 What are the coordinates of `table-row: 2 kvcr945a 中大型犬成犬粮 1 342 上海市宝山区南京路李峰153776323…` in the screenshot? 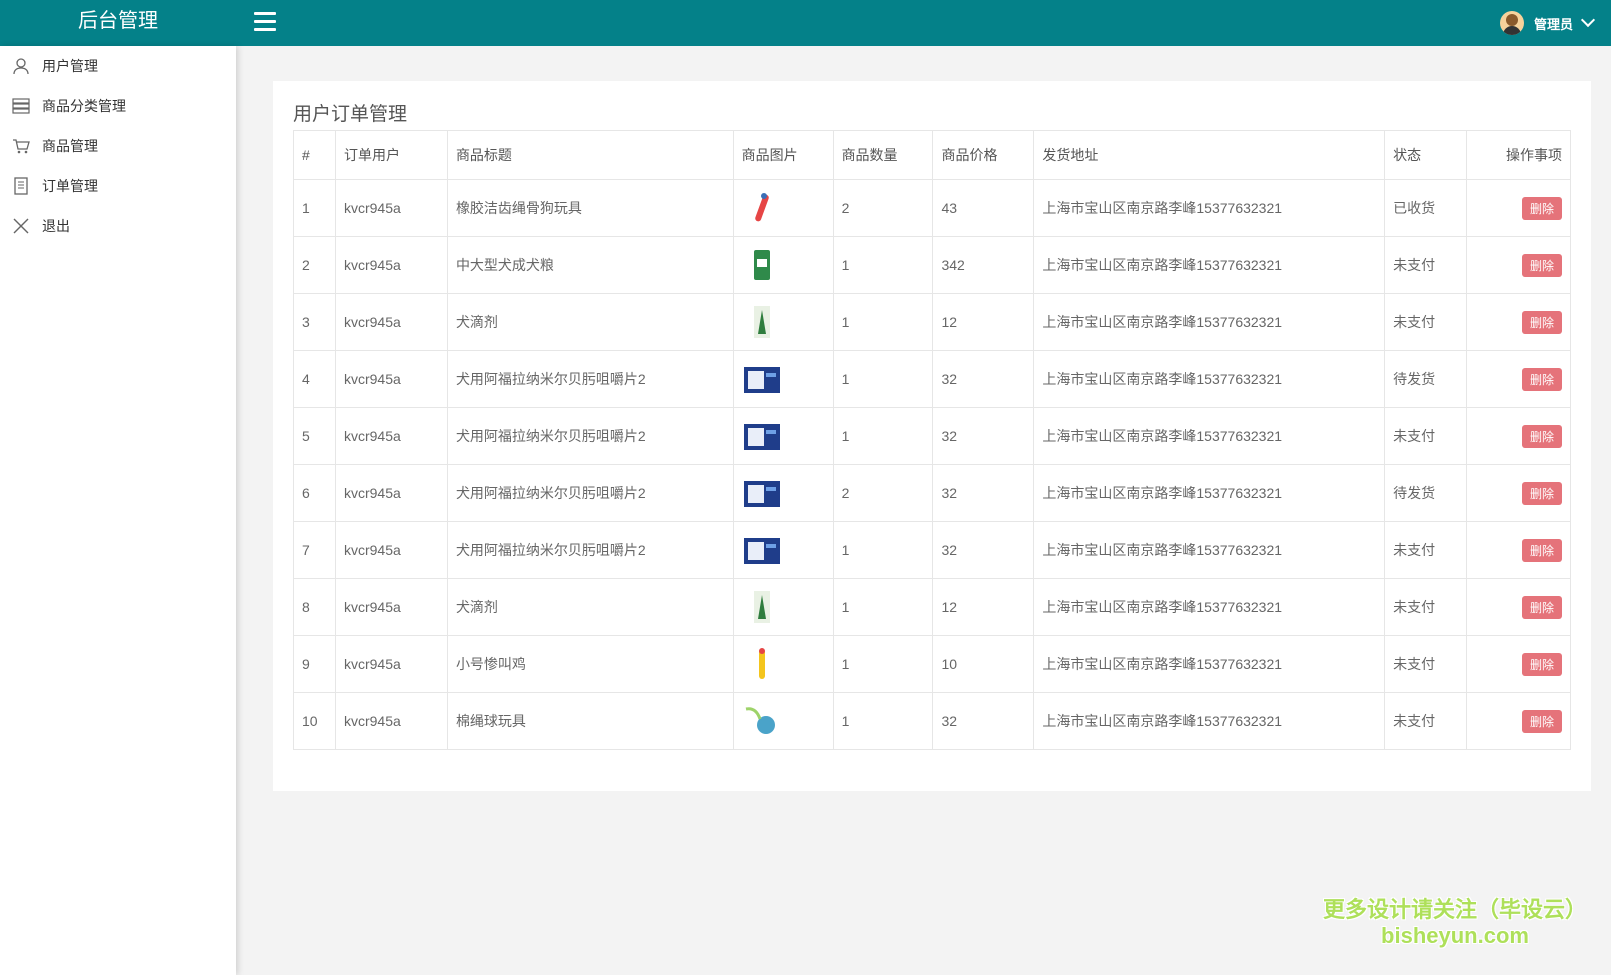 It's located at (932, 265).